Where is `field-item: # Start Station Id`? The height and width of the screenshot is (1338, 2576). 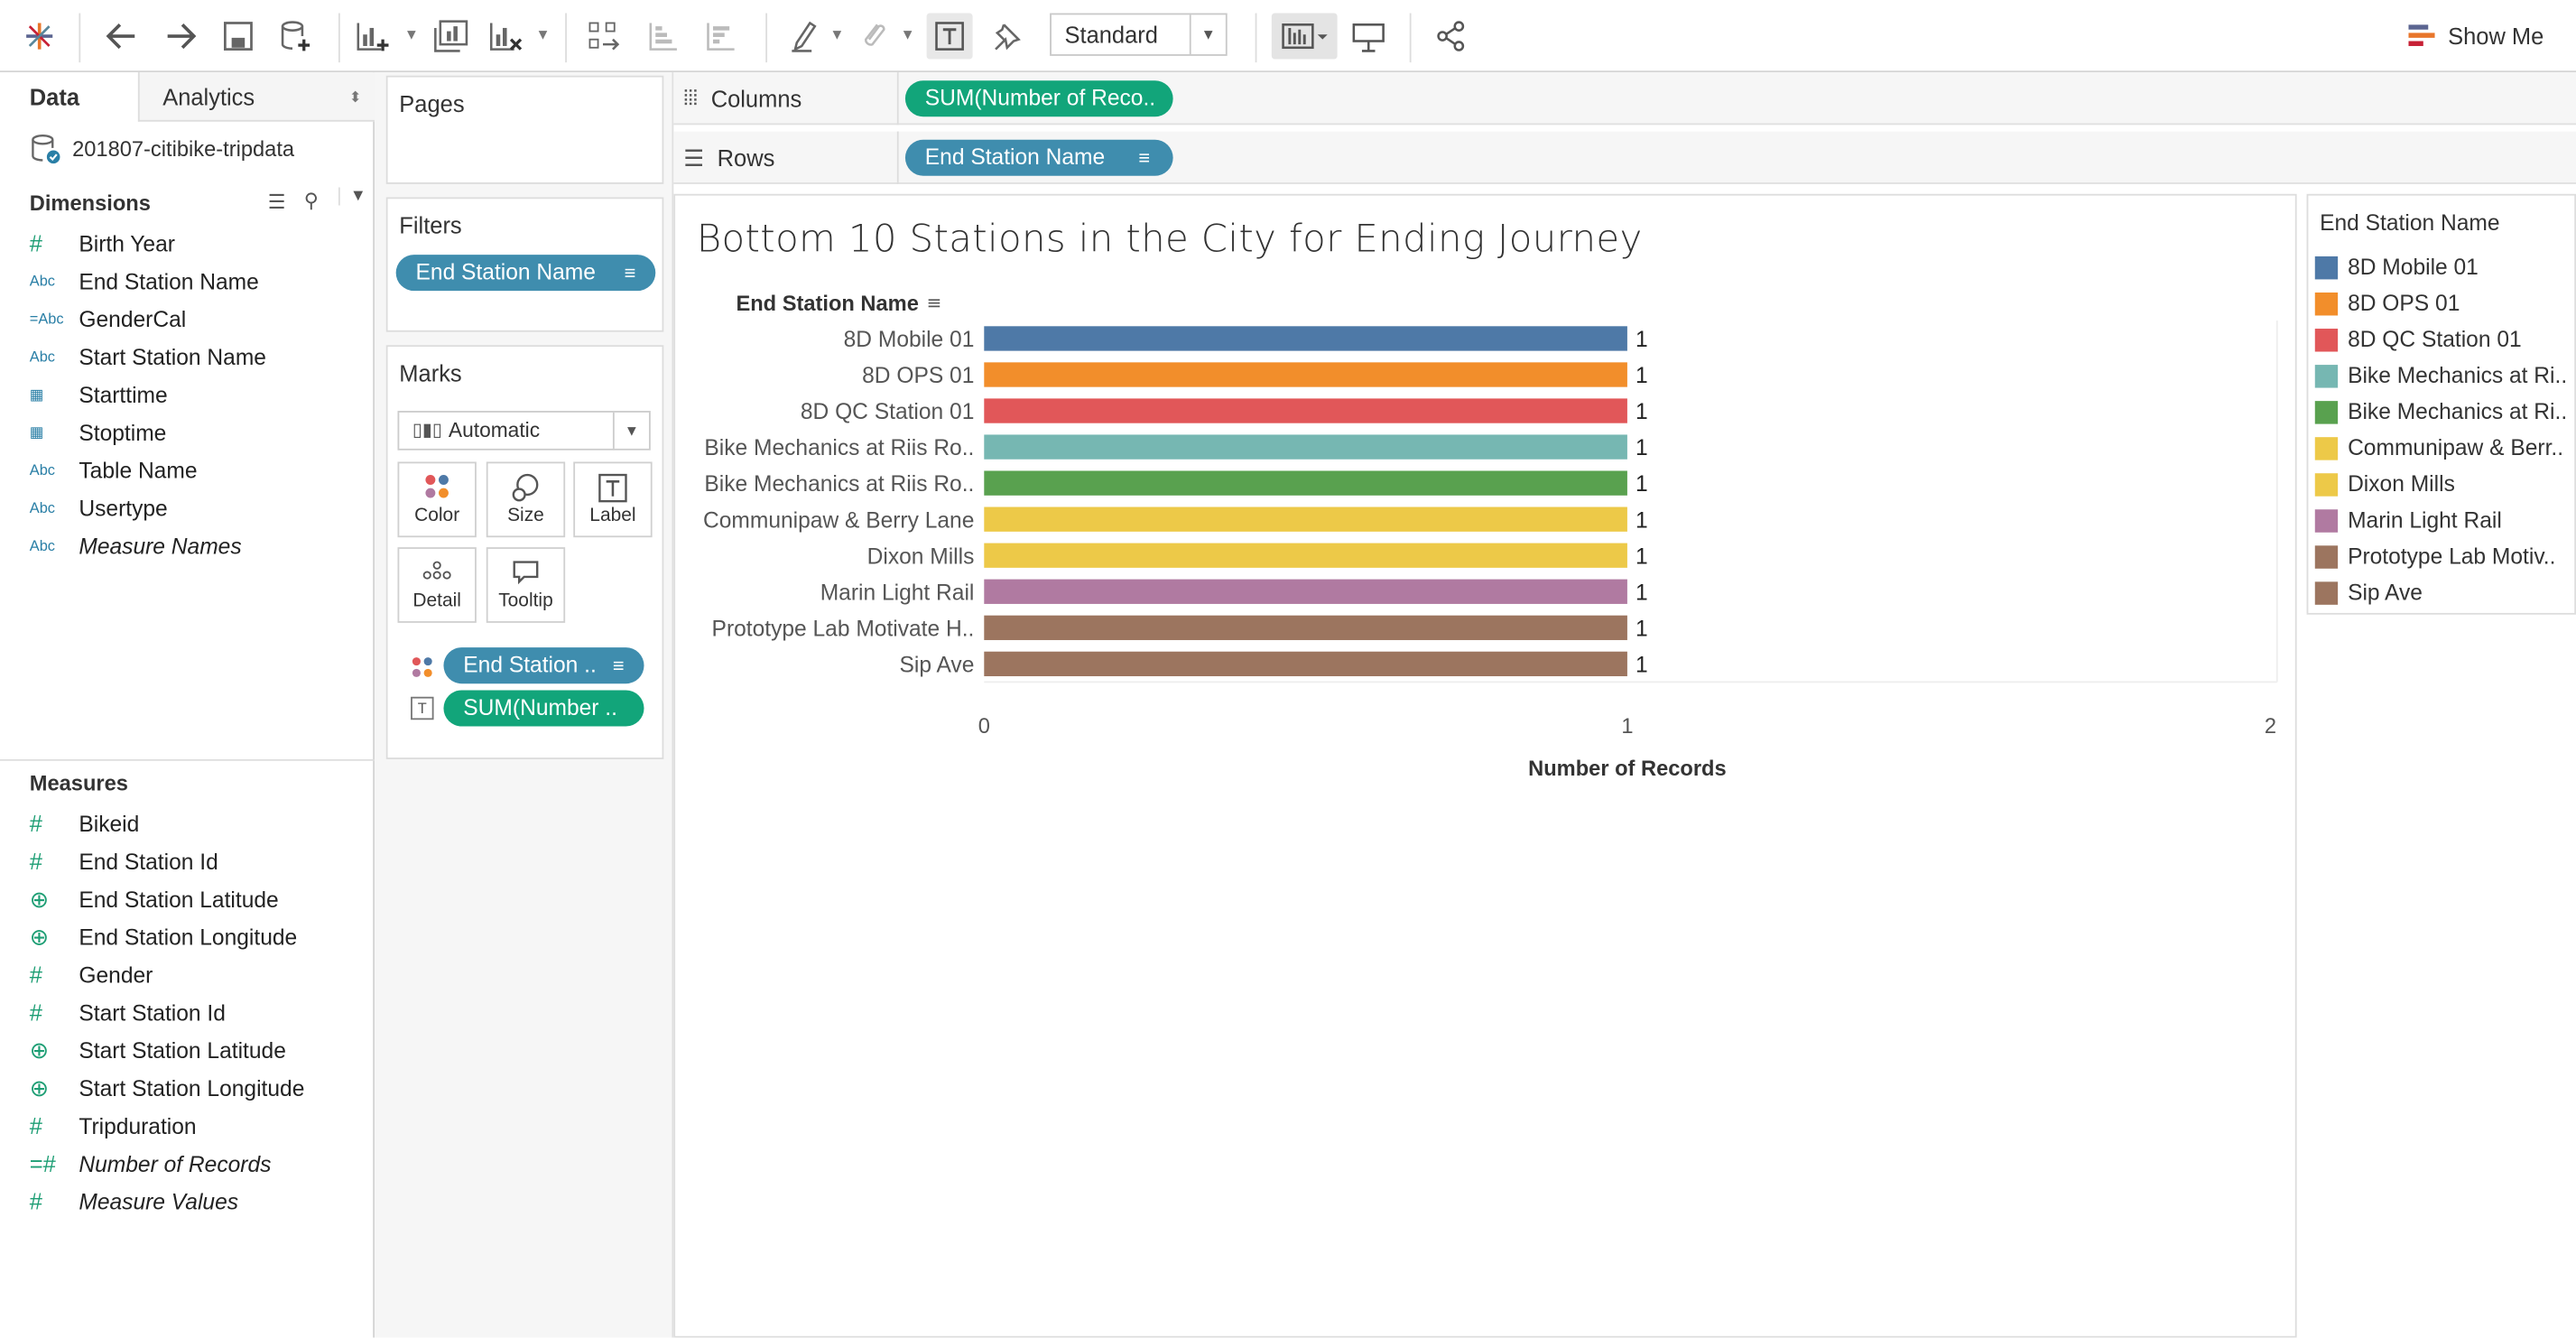 field-item: # Start Station Id is located at coordinates (198, 1013).